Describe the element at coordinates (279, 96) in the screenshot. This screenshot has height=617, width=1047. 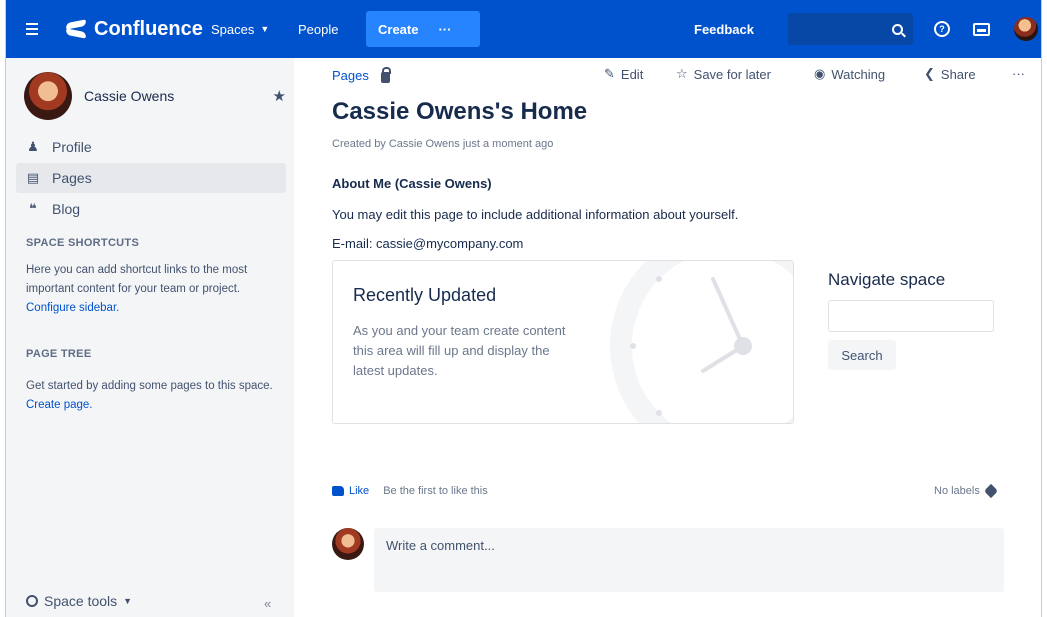
I see `star-icon: ★` at that location.